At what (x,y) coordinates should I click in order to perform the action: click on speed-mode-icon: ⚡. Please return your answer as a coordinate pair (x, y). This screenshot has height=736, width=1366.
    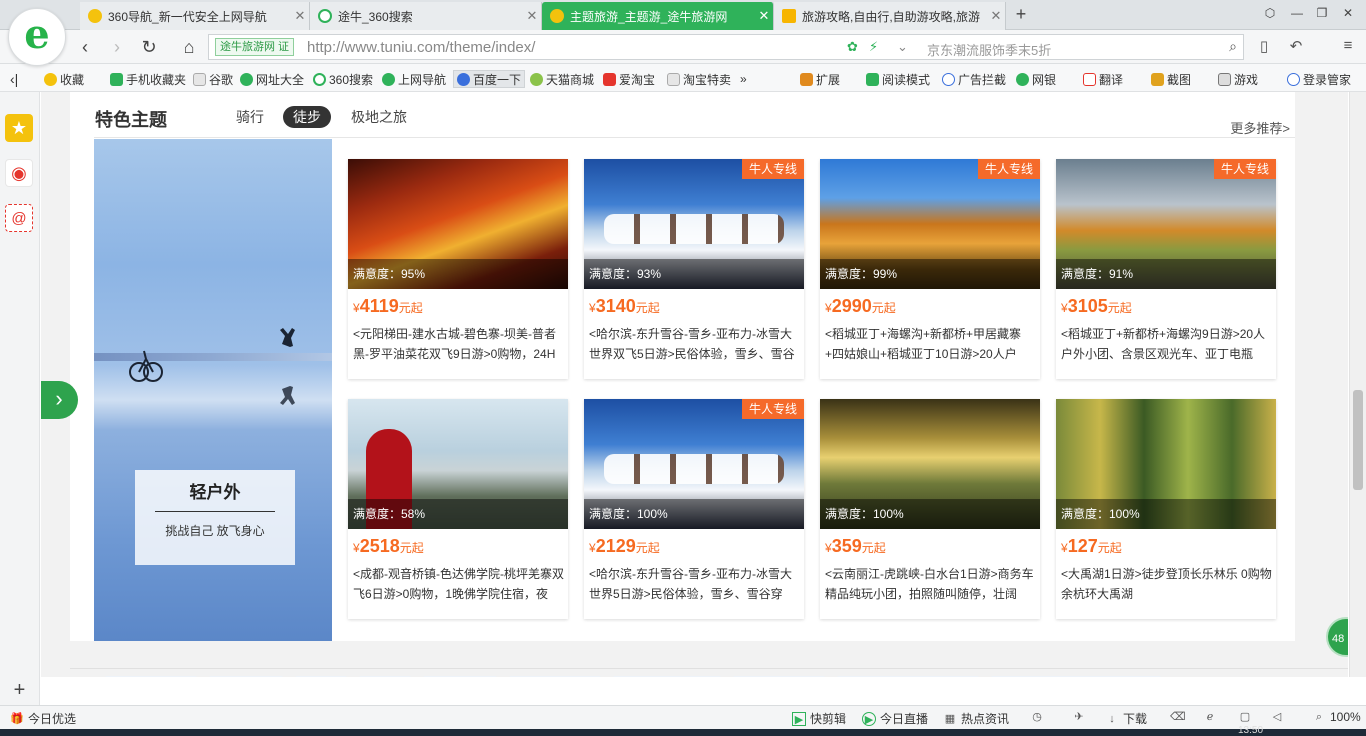
    Looking at the image, I should click on (873, 47).